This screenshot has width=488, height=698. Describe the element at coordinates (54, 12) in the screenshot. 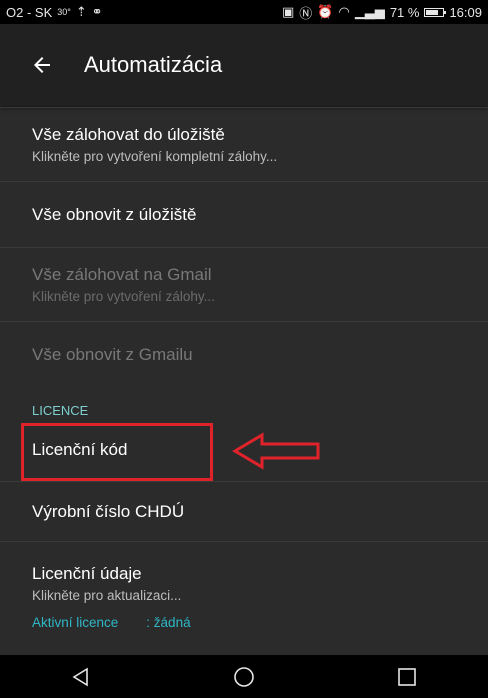

I see `status-left: O2 - SK 30° ⇡ ⚭` at that location.